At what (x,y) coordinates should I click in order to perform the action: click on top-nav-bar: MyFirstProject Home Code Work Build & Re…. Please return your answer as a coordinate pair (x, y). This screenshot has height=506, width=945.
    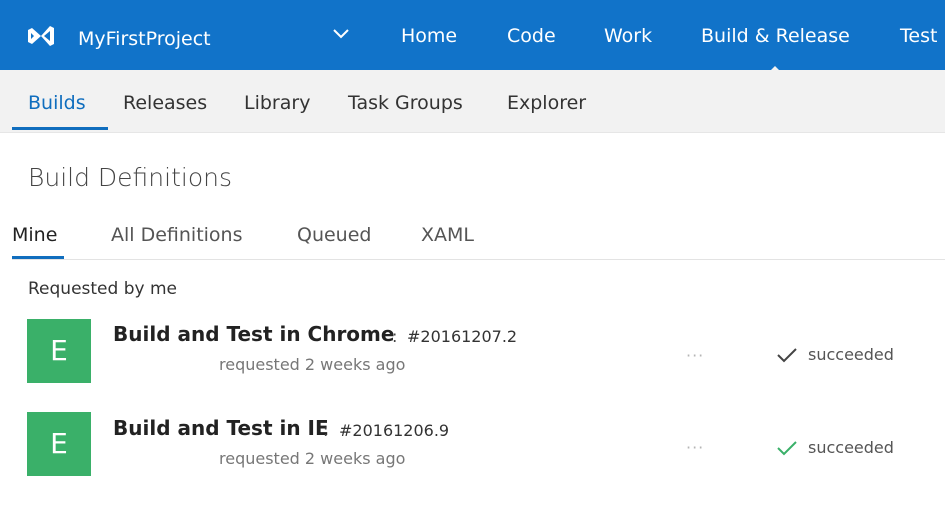
    Looking at the image, I should click on (472, 37).